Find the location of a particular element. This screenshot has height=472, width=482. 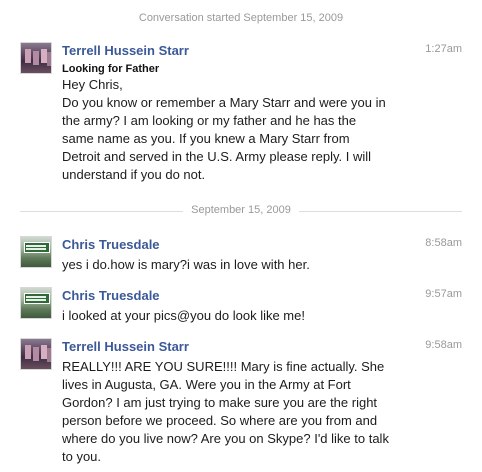

message-line: to you. is located at coordinates (82, 456).